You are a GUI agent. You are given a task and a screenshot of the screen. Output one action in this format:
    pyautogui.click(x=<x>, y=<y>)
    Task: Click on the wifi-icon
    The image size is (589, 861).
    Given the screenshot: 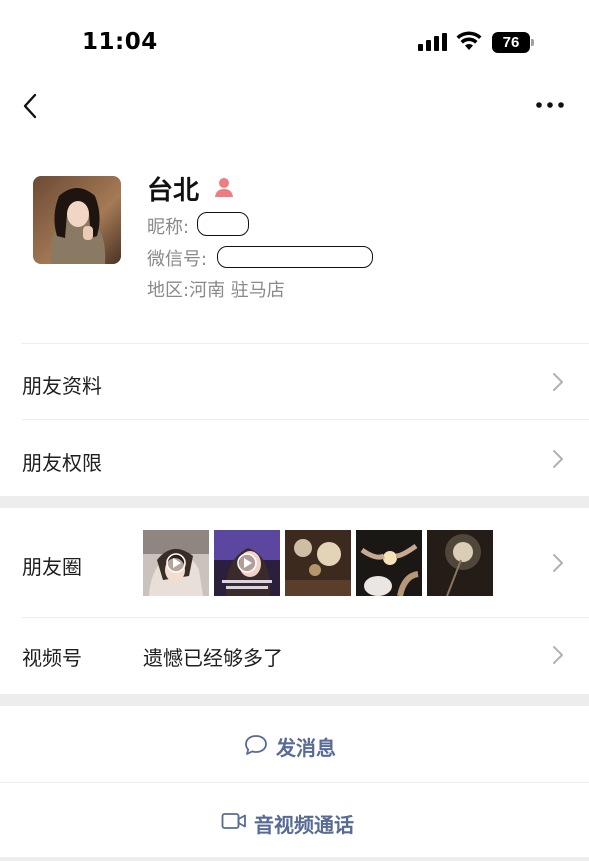 What is the action you would take?
    pyautogui.click(x=469, y=40)
    